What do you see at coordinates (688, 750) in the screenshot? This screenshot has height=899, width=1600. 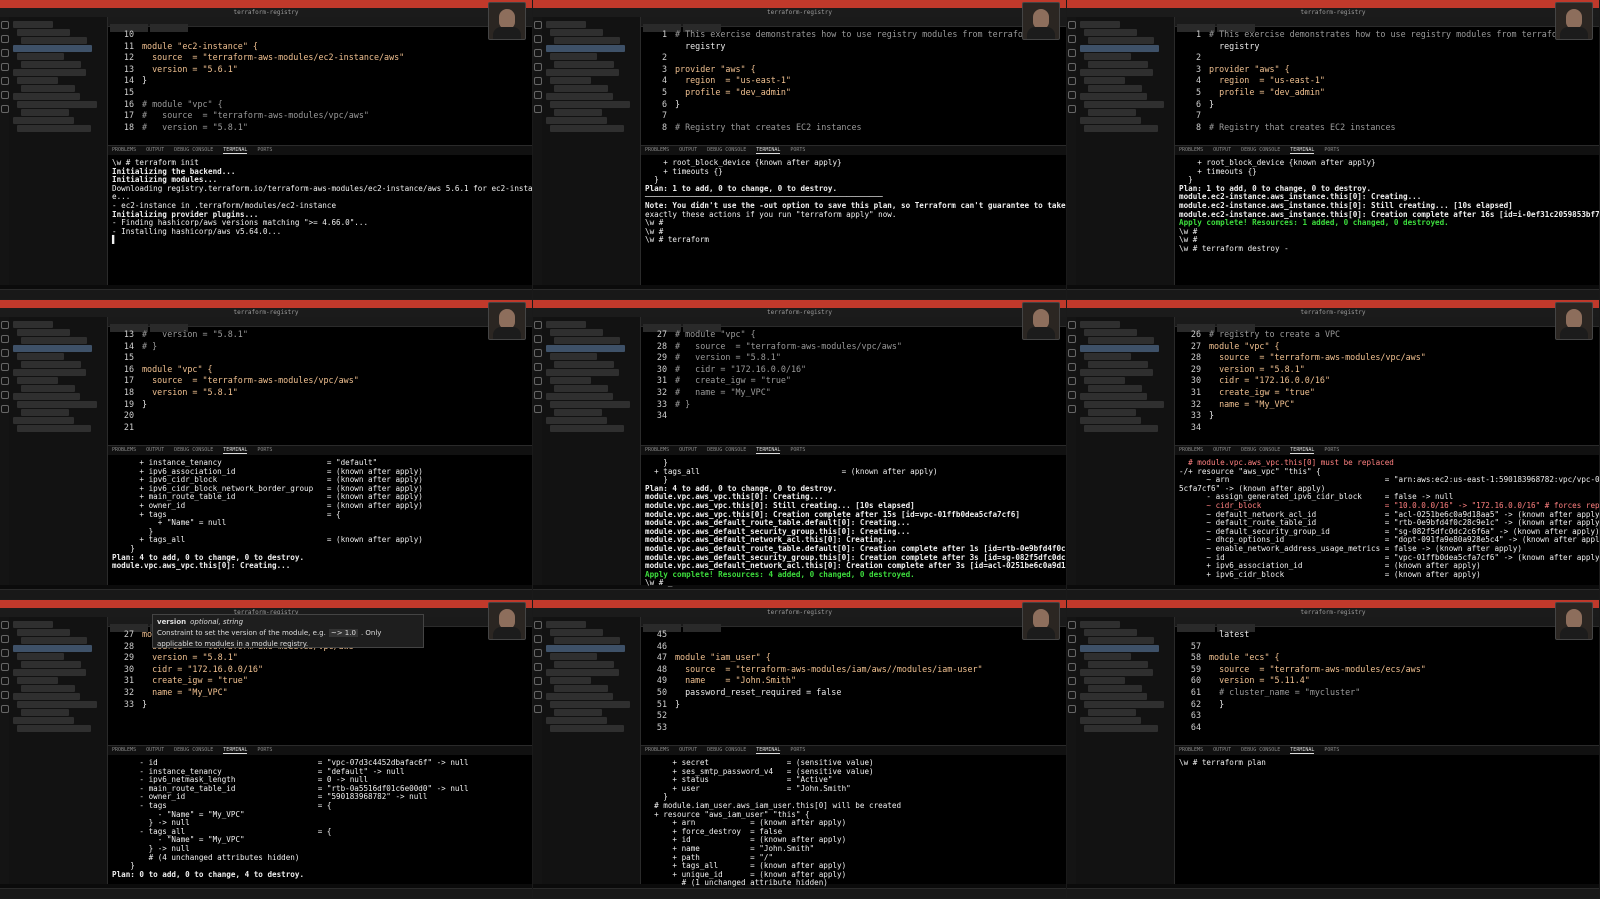 I see `panel-tab: OUTPUT` at bounding box center [688, 750].